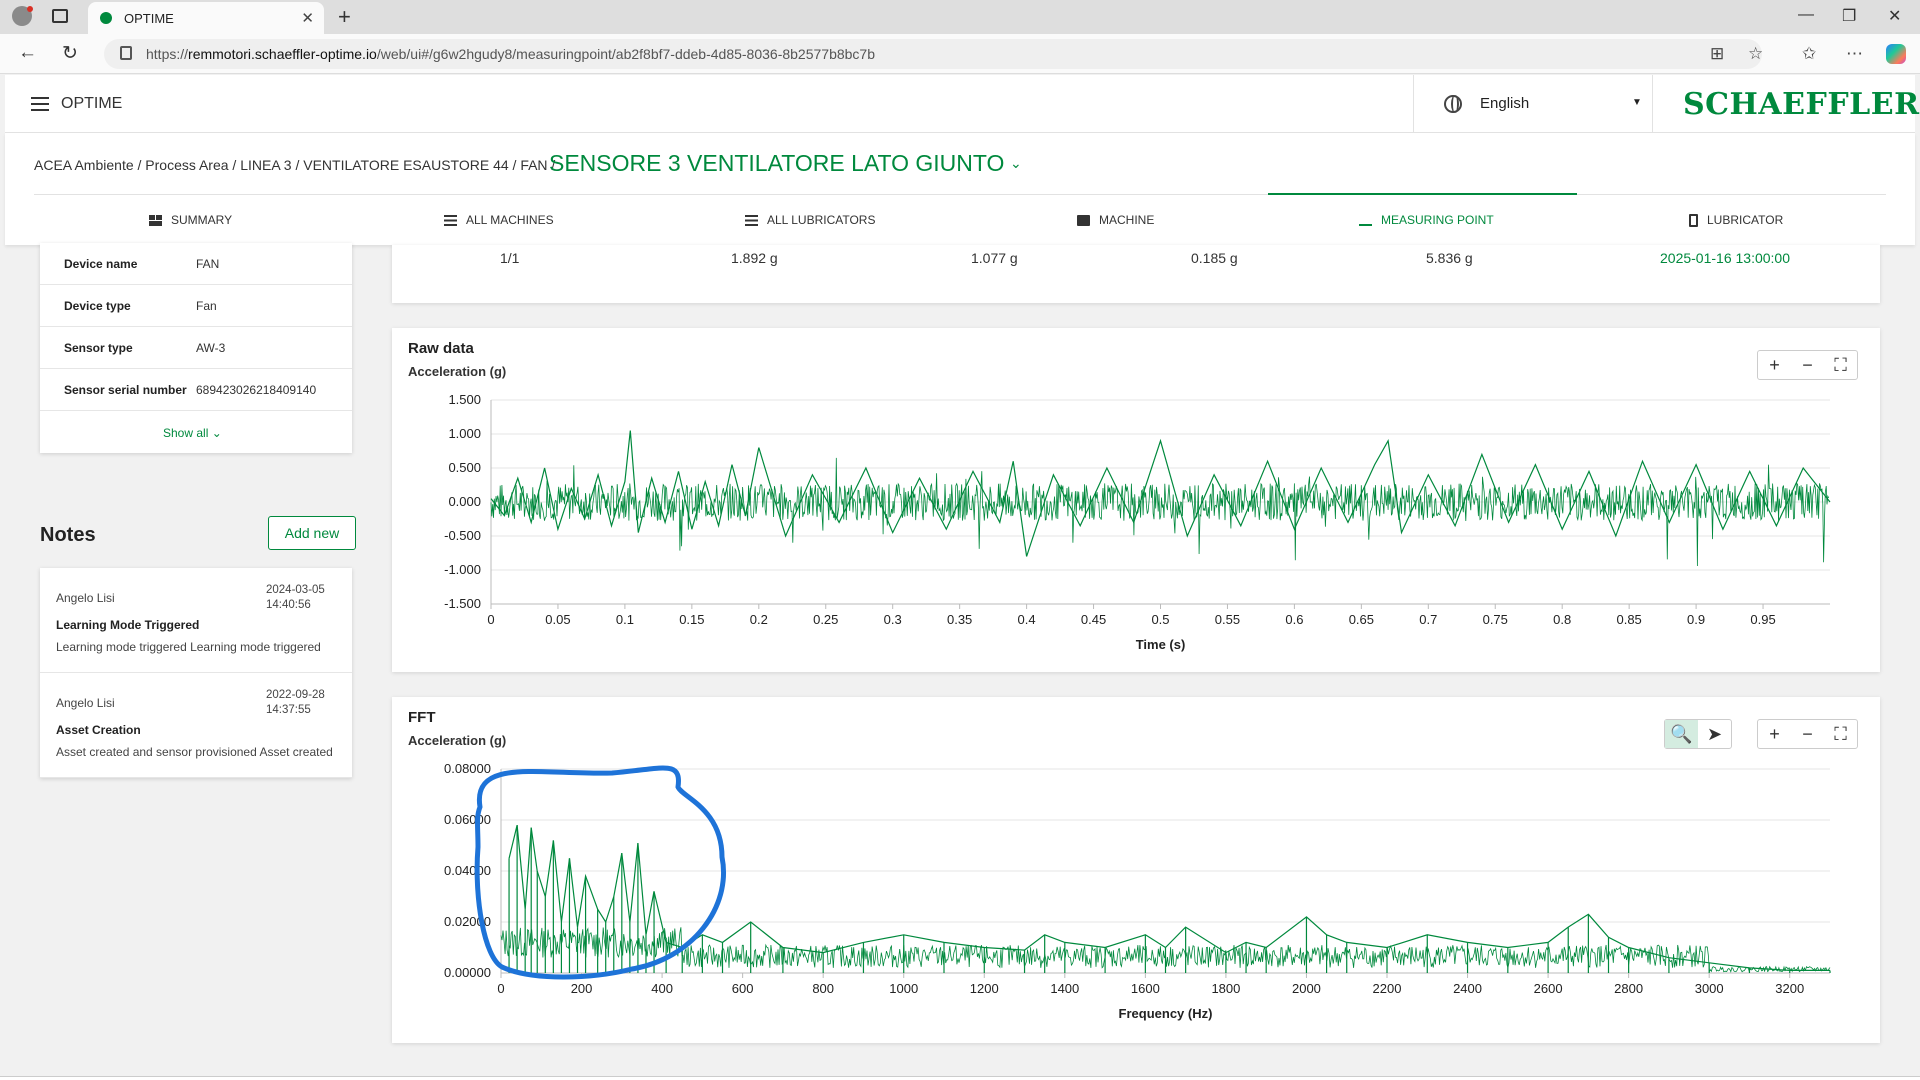 This screenshot has height=1080, width=1920. Describe the element at coordinates (1127, 220) in the screenshot. I see `tab-label: MACHINE` at that location.